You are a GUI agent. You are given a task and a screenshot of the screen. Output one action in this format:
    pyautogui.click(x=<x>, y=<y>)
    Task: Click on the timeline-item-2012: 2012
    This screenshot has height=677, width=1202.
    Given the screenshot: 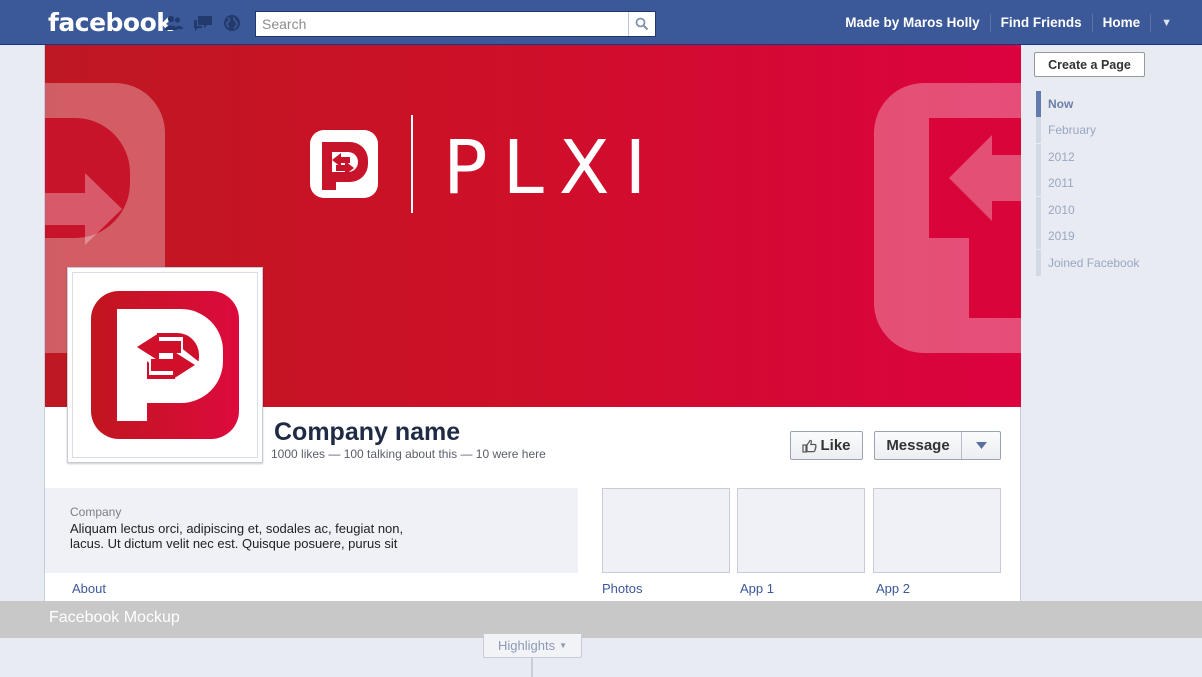 What is the action you would take?
    pyautogui.click(x=1106, y=157)
    